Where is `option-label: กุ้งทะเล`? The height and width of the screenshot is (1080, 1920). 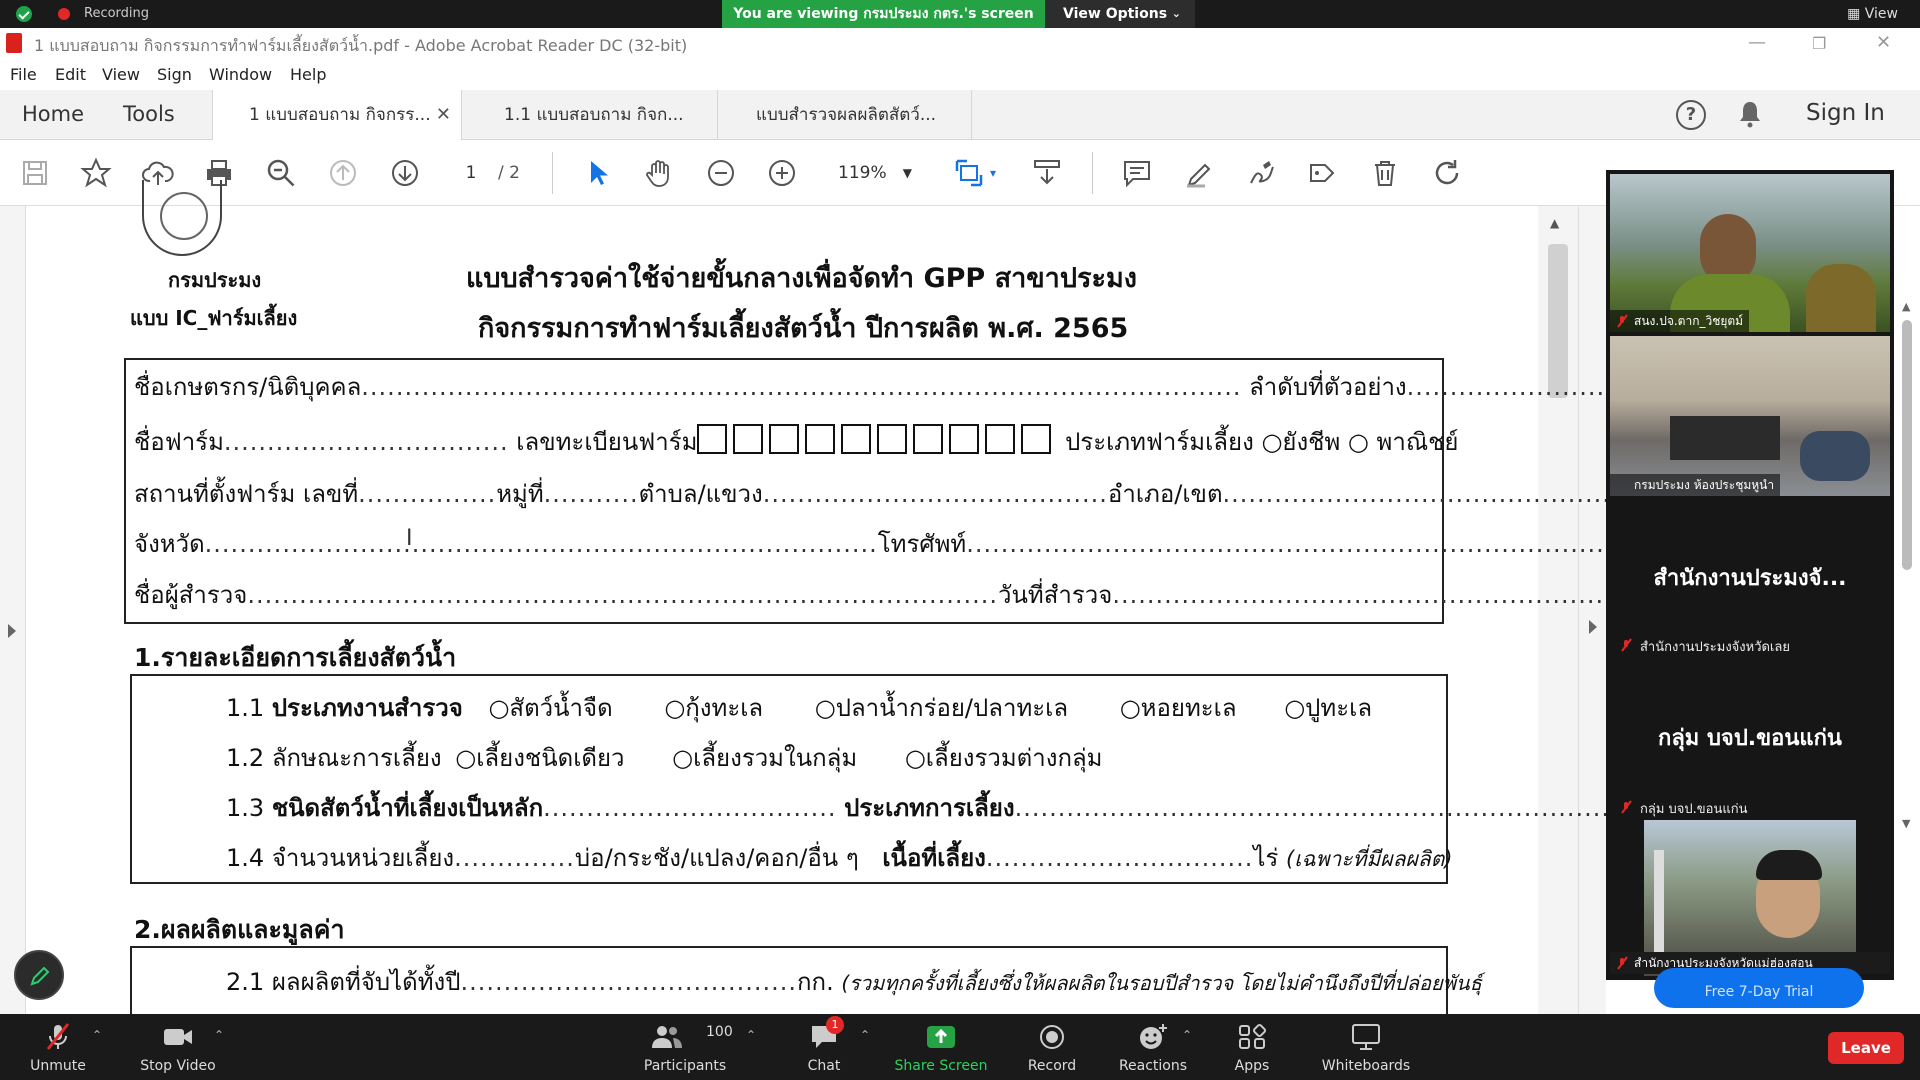
option-label: กุ้งทะเล is located at coordinates (724, 708).